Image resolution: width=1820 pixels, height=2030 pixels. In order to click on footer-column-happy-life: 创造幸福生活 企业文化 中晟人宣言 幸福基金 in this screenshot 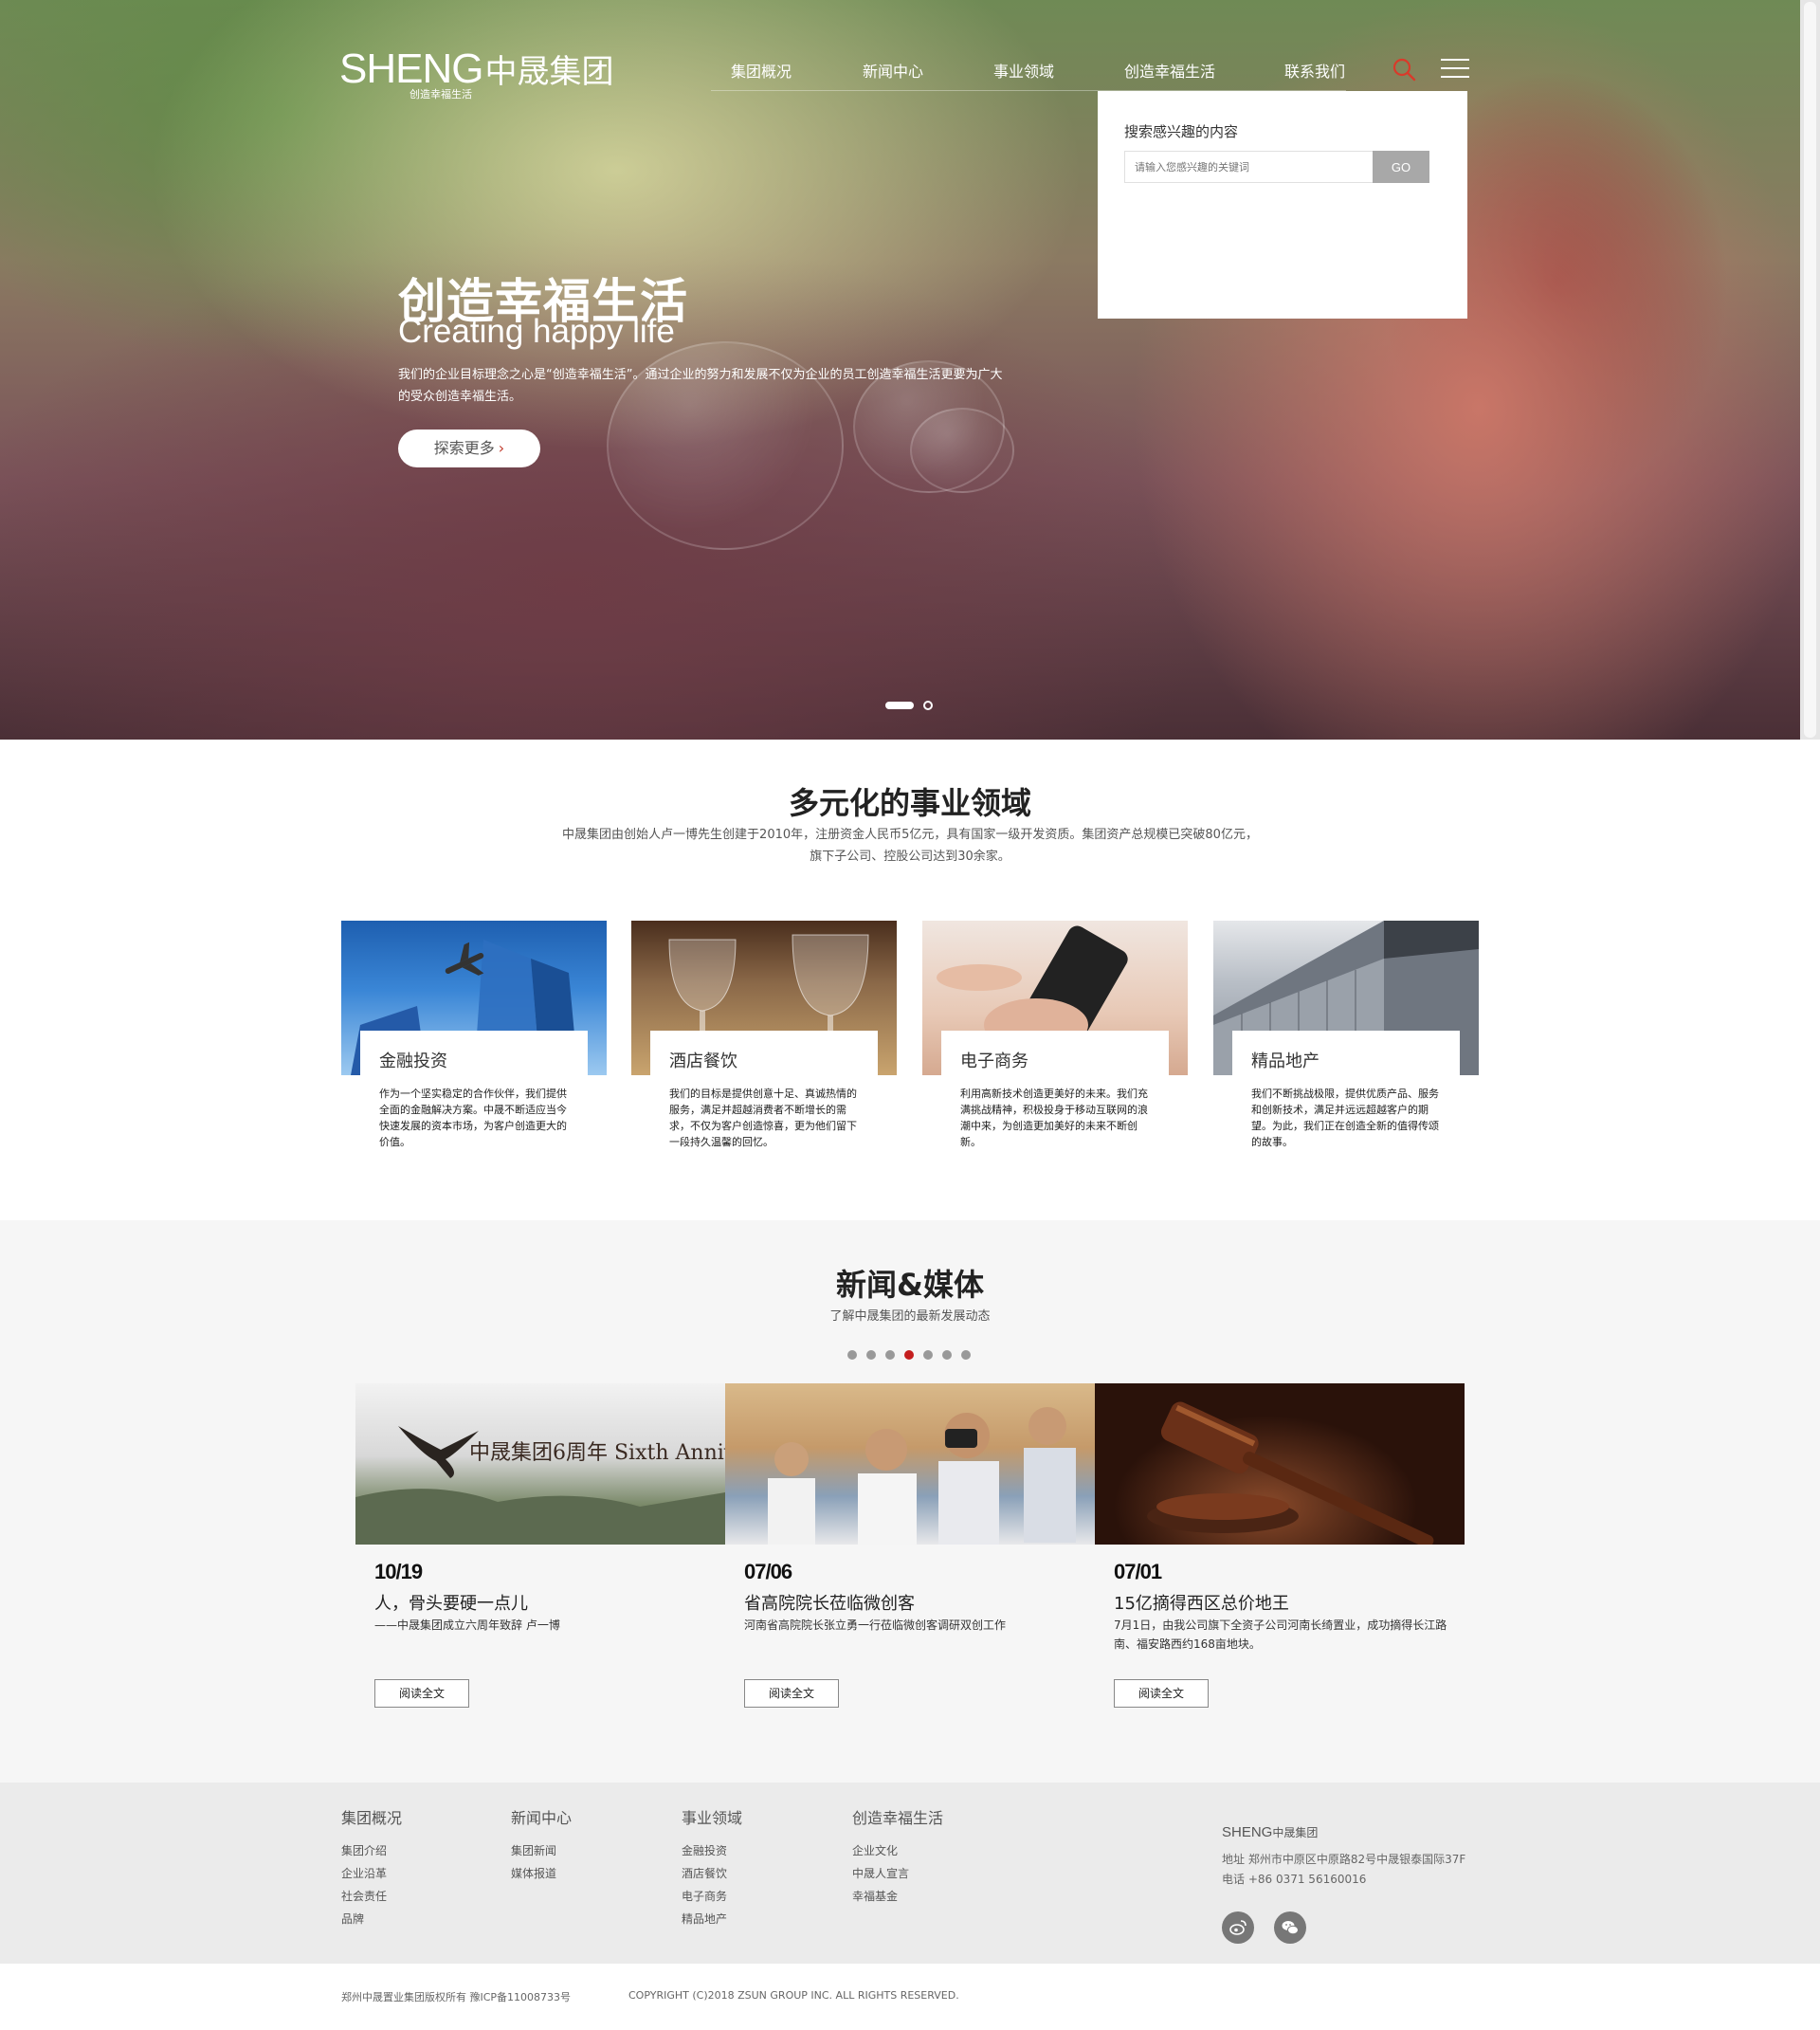, I will do `click(897, 1856)`.